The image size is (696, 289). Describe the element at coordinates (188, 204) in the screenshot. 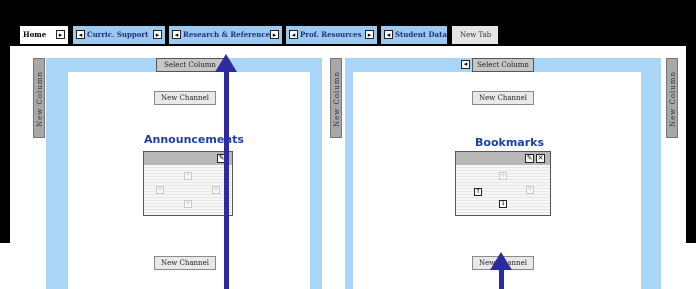

I see `move-down-icon: +` at that location.